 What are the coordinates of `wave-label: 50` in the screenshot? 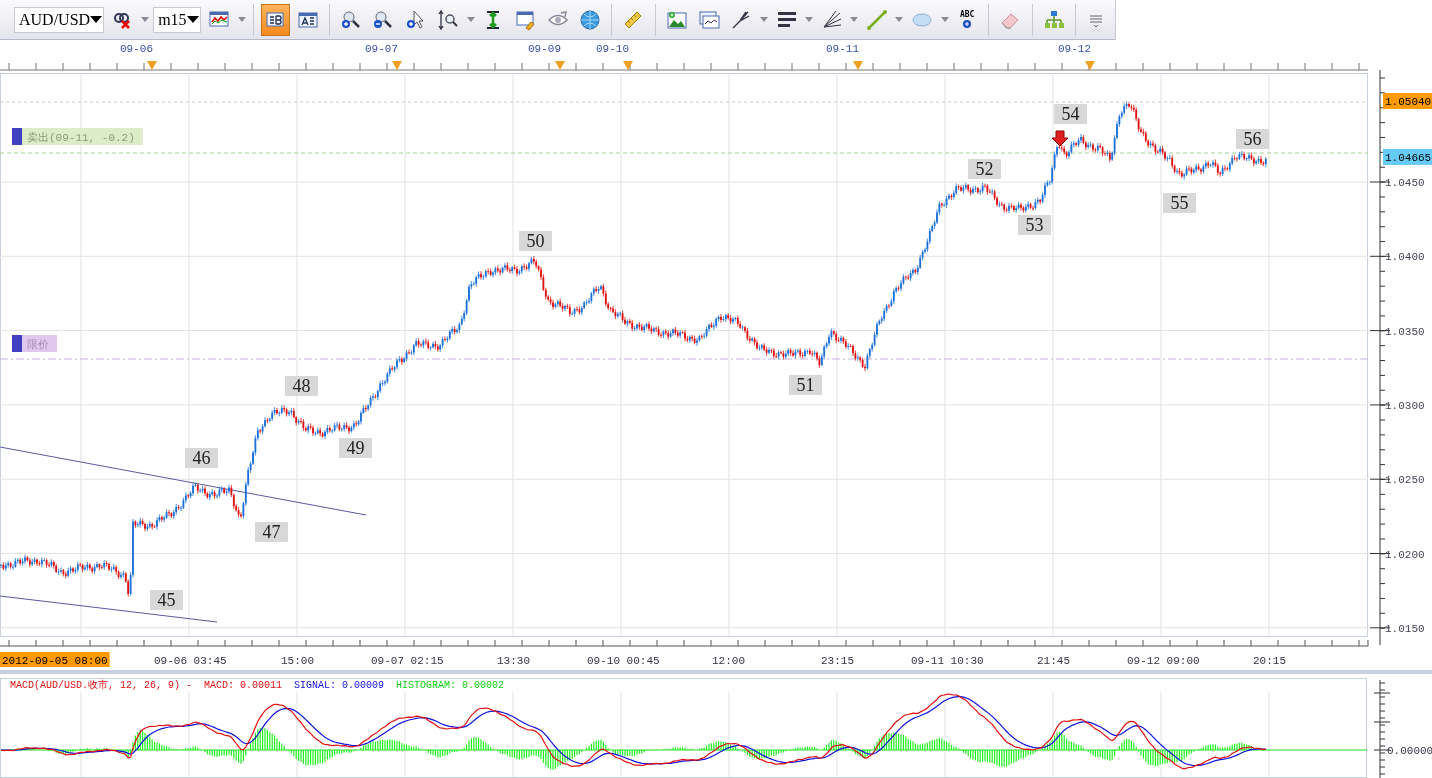 It's located at (535, 241).